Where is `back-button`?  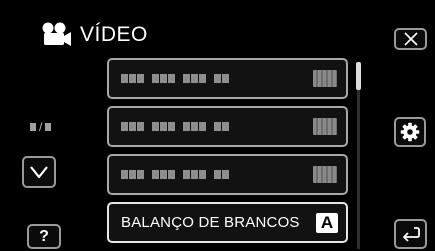
back-button is located at coordinates (410, 234).